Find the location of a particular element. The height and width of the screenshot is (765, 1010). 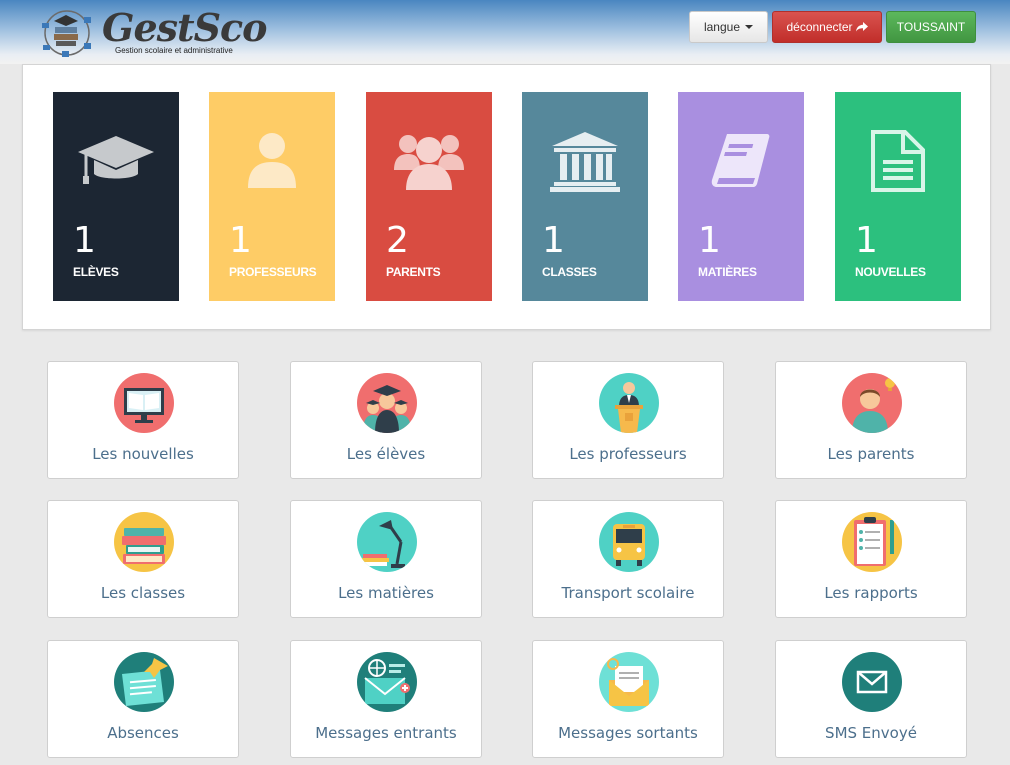

students-icon is located at coordinates (387, 403).